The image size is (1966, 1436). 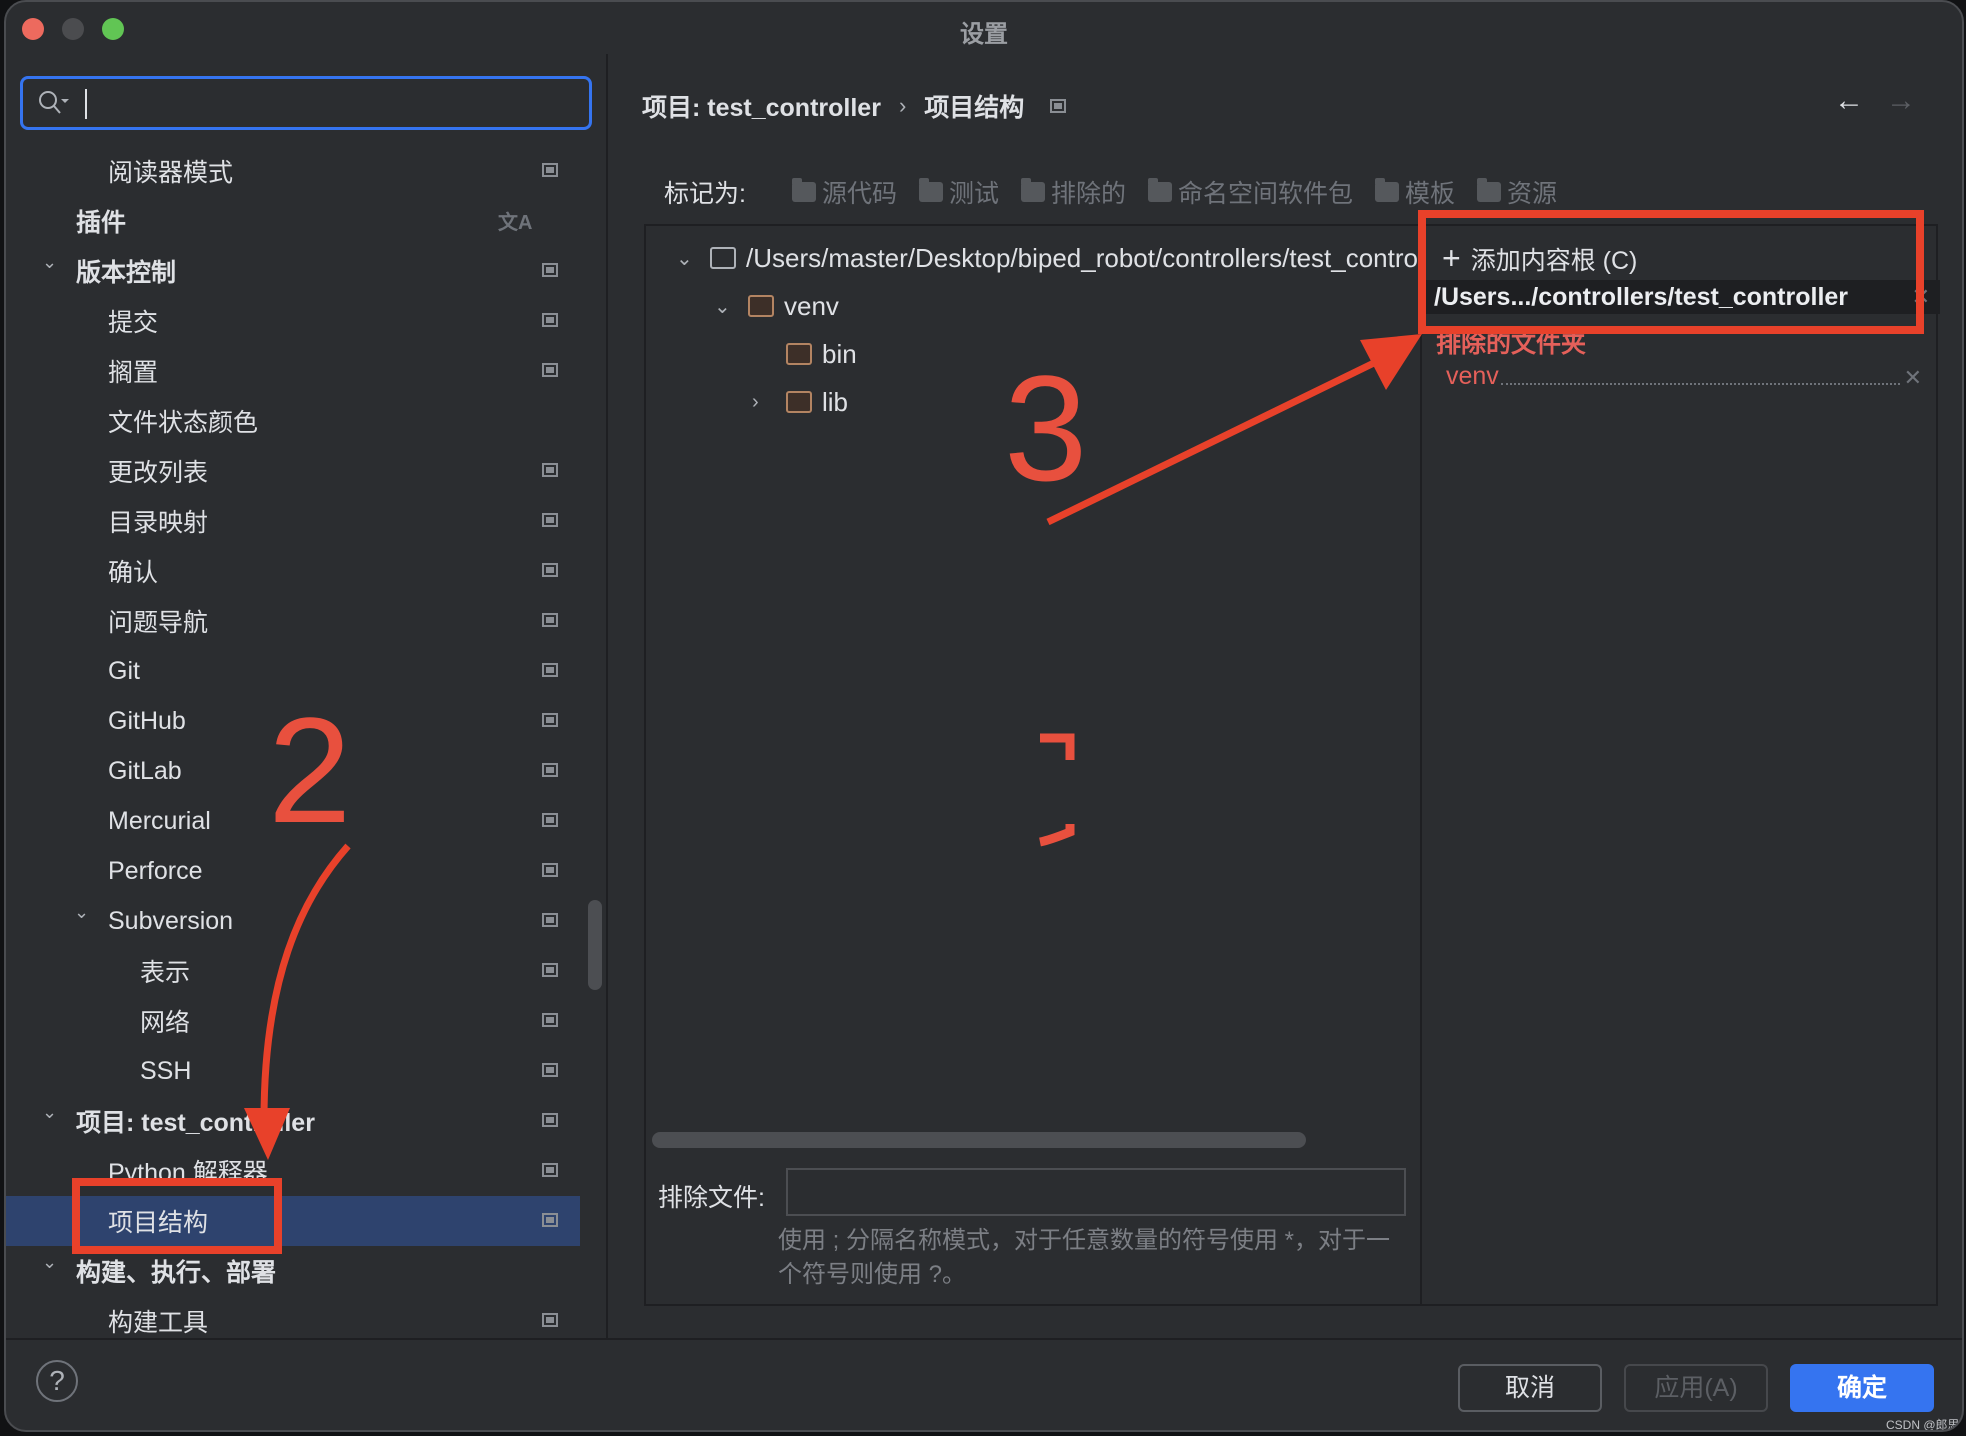 I want to click on cancel-button: 取消, so click(x=1530, y=1388).